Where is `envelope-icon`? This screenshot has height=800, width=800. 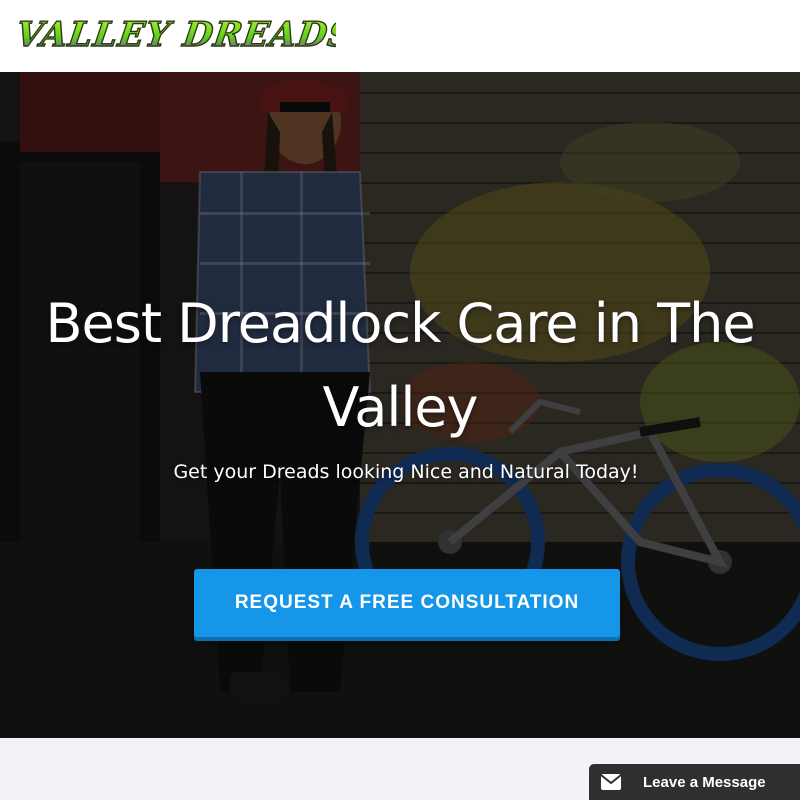 envelope-icon is located at coordinates (611, 782).